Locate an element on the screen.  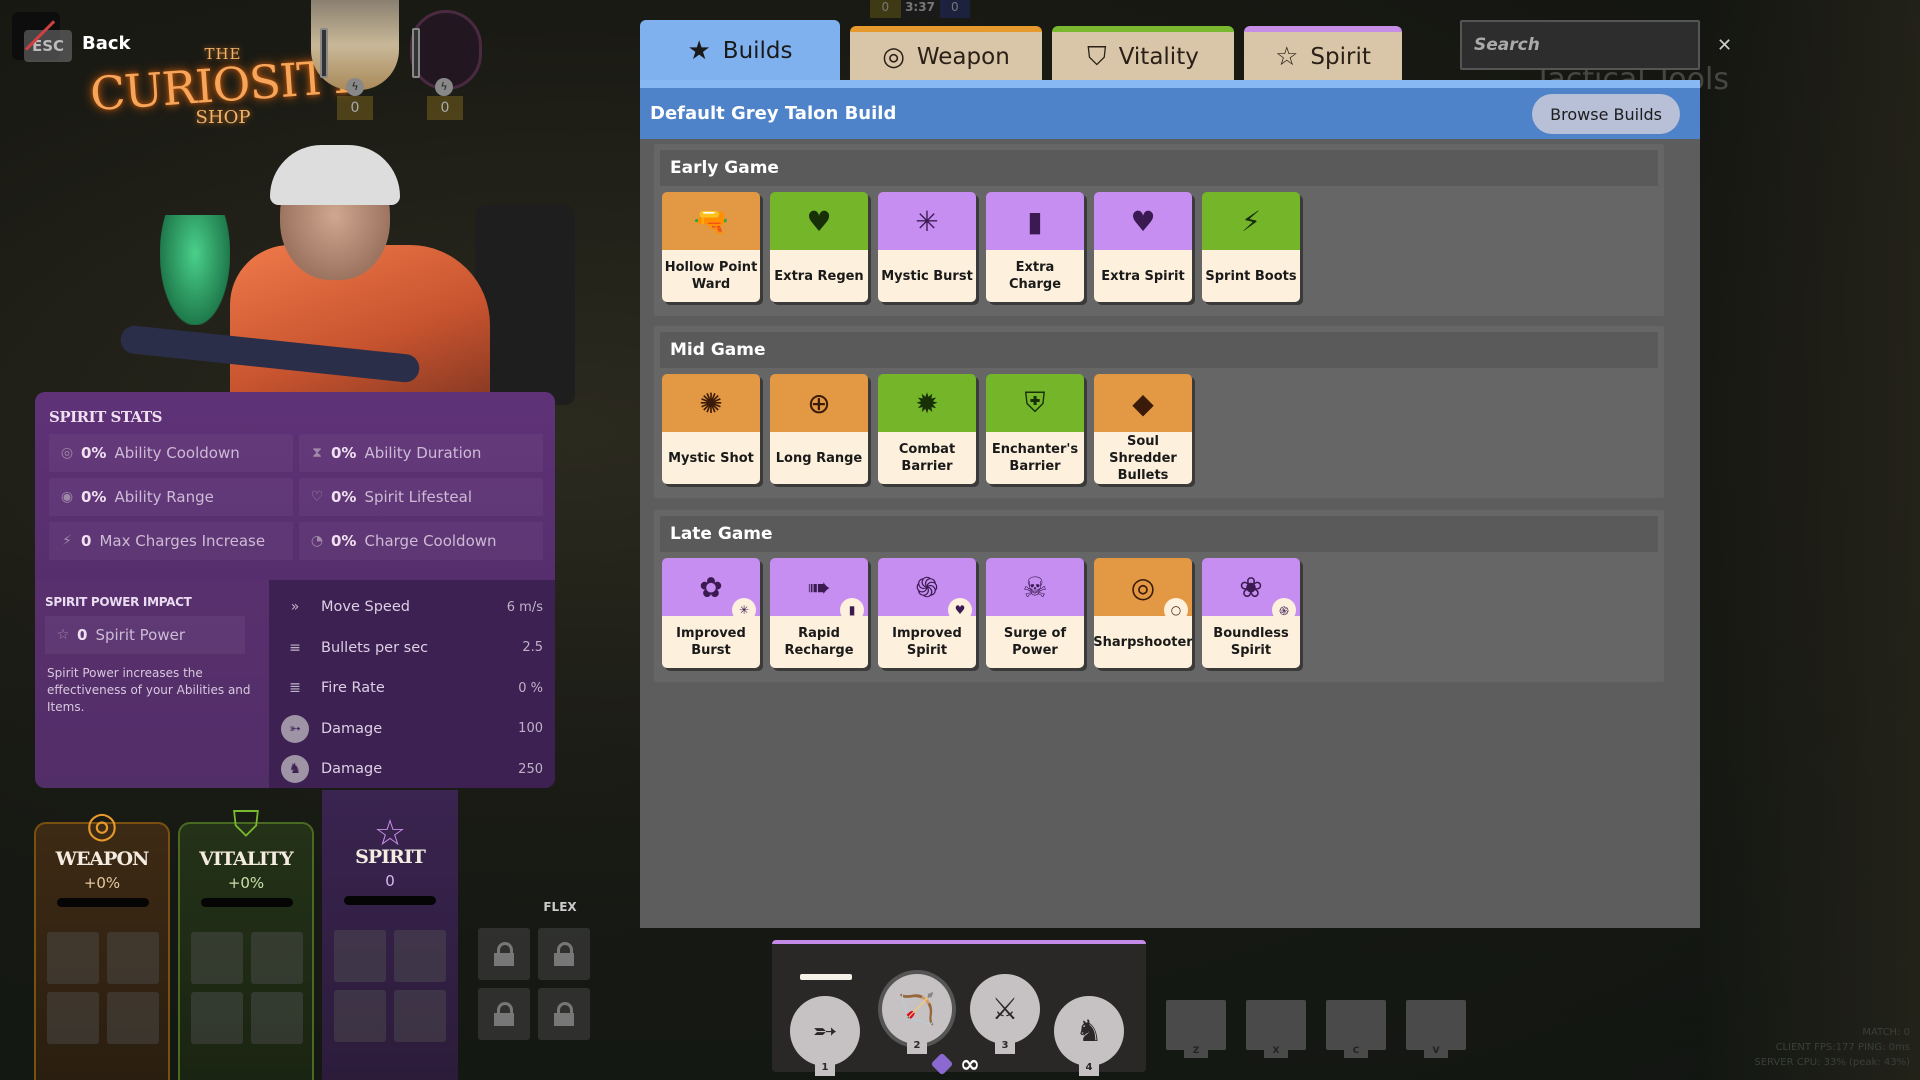
spirit-item-icon: ▮ is located at coordinates (1035, 221).